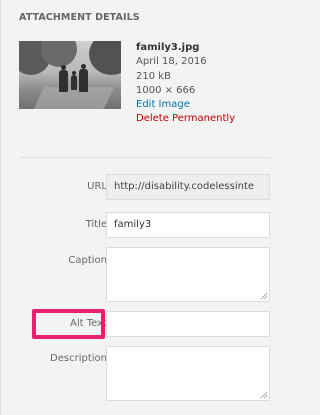  What do you see at coordinates (87, 260) in the screenshot?
I see `caption-label: Caption` at bounding box center [87, 260].